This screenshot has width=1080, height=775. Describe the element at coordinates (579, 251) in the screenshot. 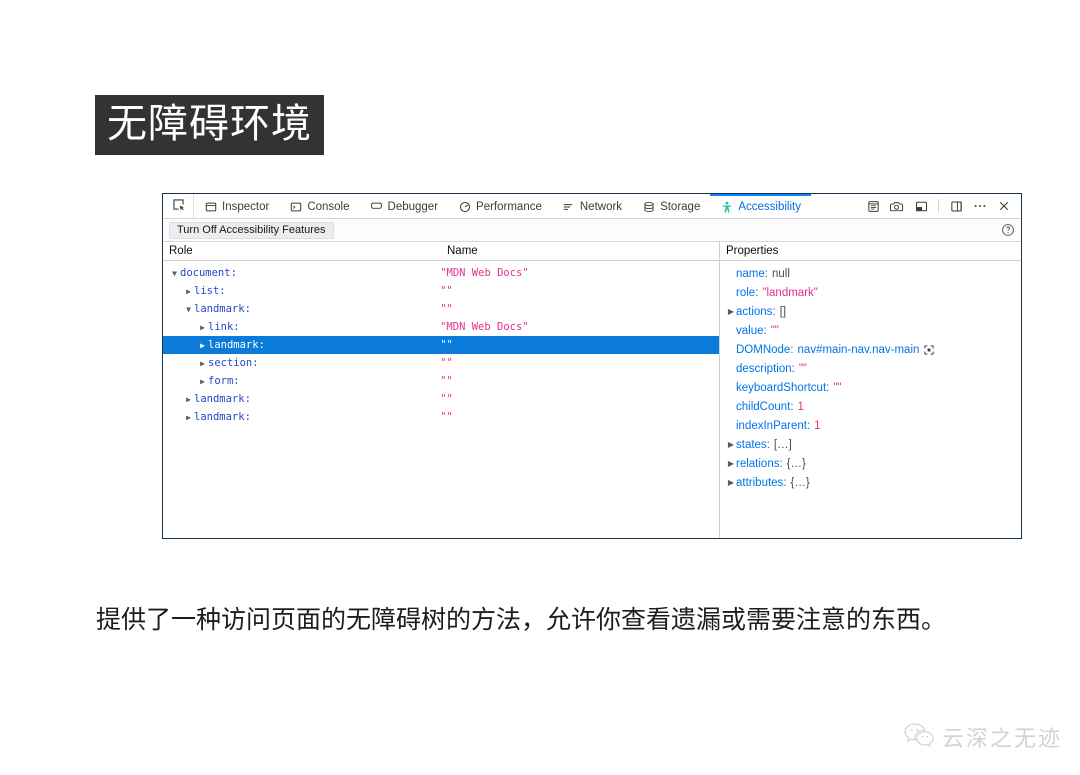

I see `column-header-name: Name` at that location.